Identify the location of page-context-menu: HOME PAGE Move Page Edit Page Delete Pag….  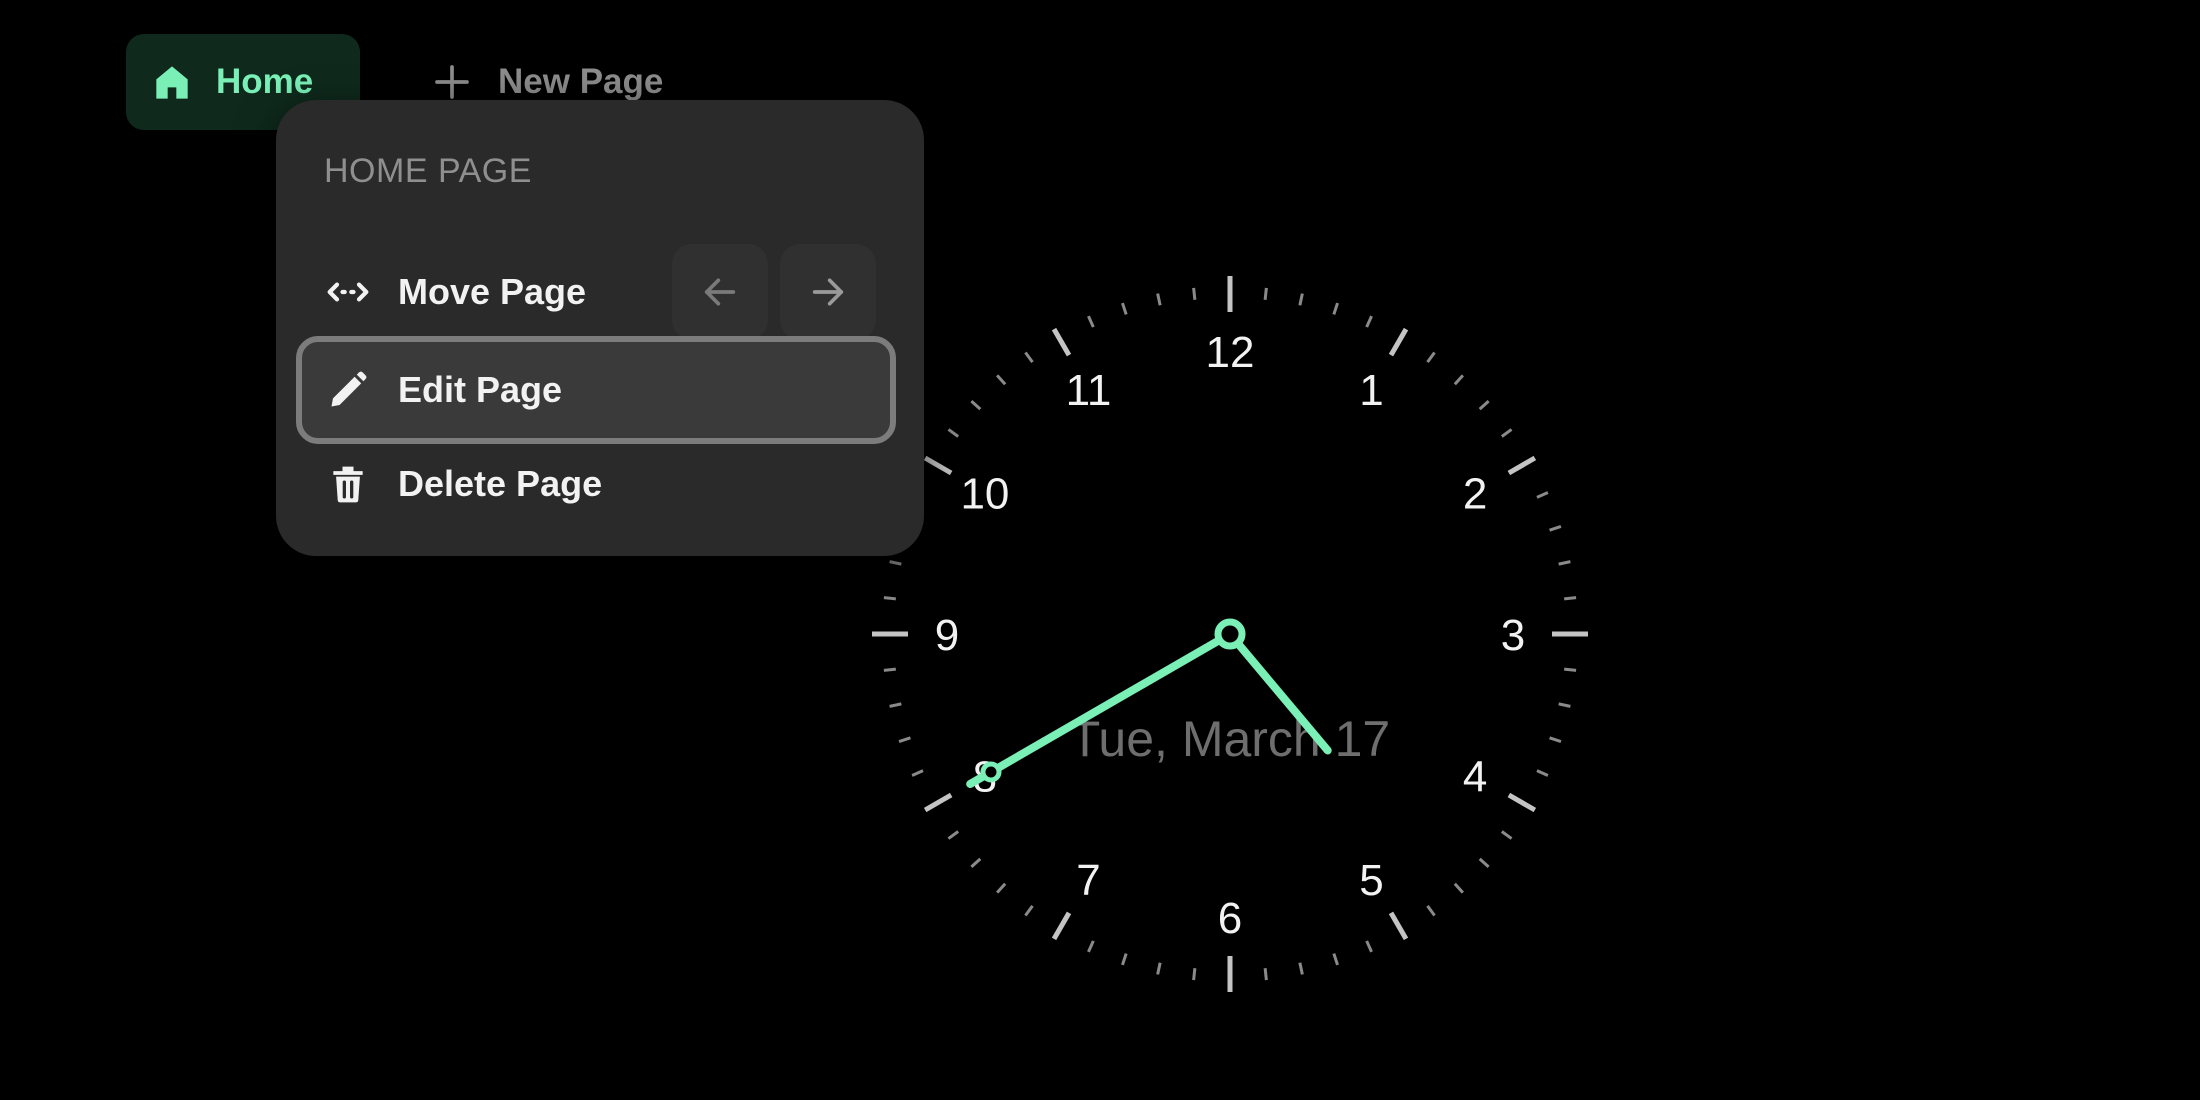
(600, 328).